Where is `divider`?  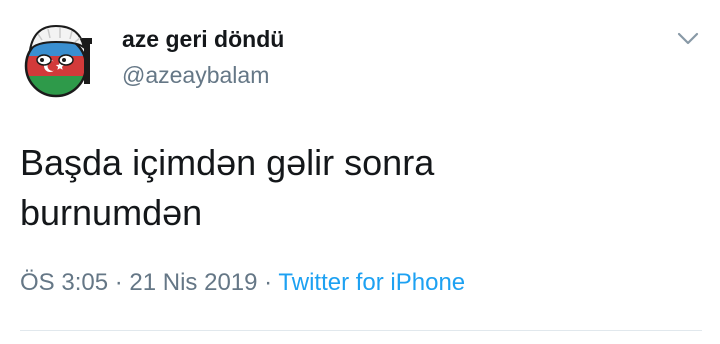 divider is located at coordinates (361, 330).